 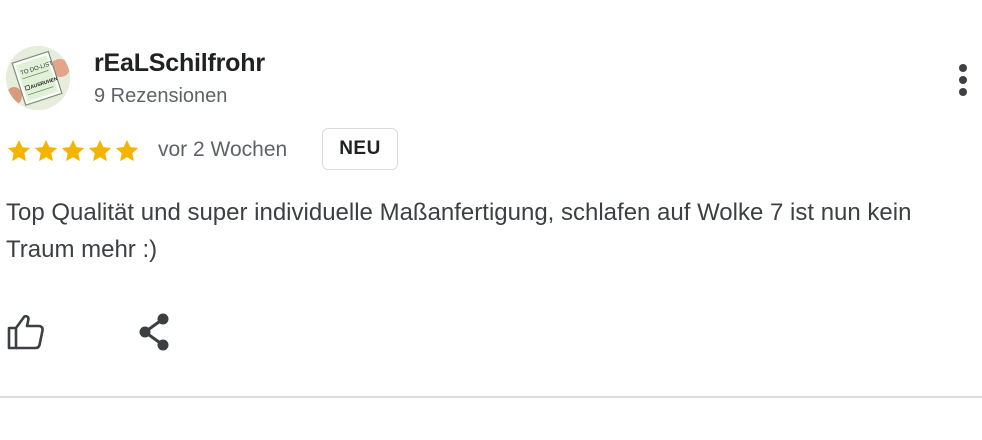 I want to click on thumb-up-icon, so click(x=26, y=332).